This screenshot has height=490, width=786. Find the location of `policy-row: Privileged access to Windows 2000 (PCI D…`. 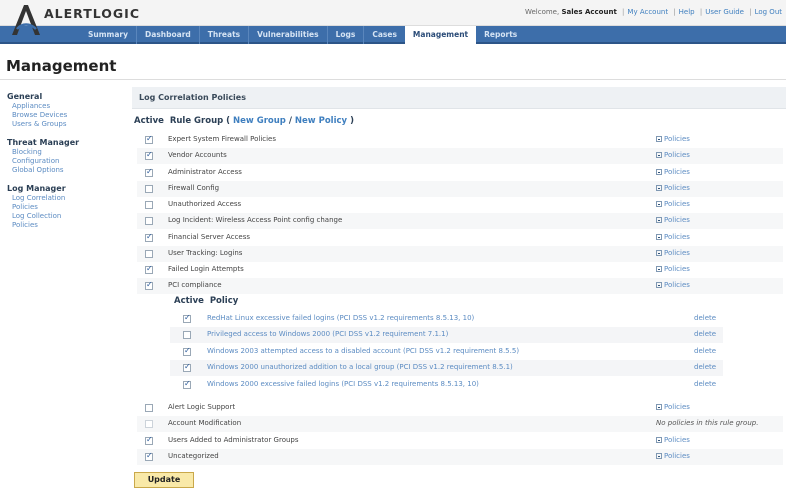

policy-row: Privileged access to Windows 2000 (PCI D… is located at coordinates (446, 335).